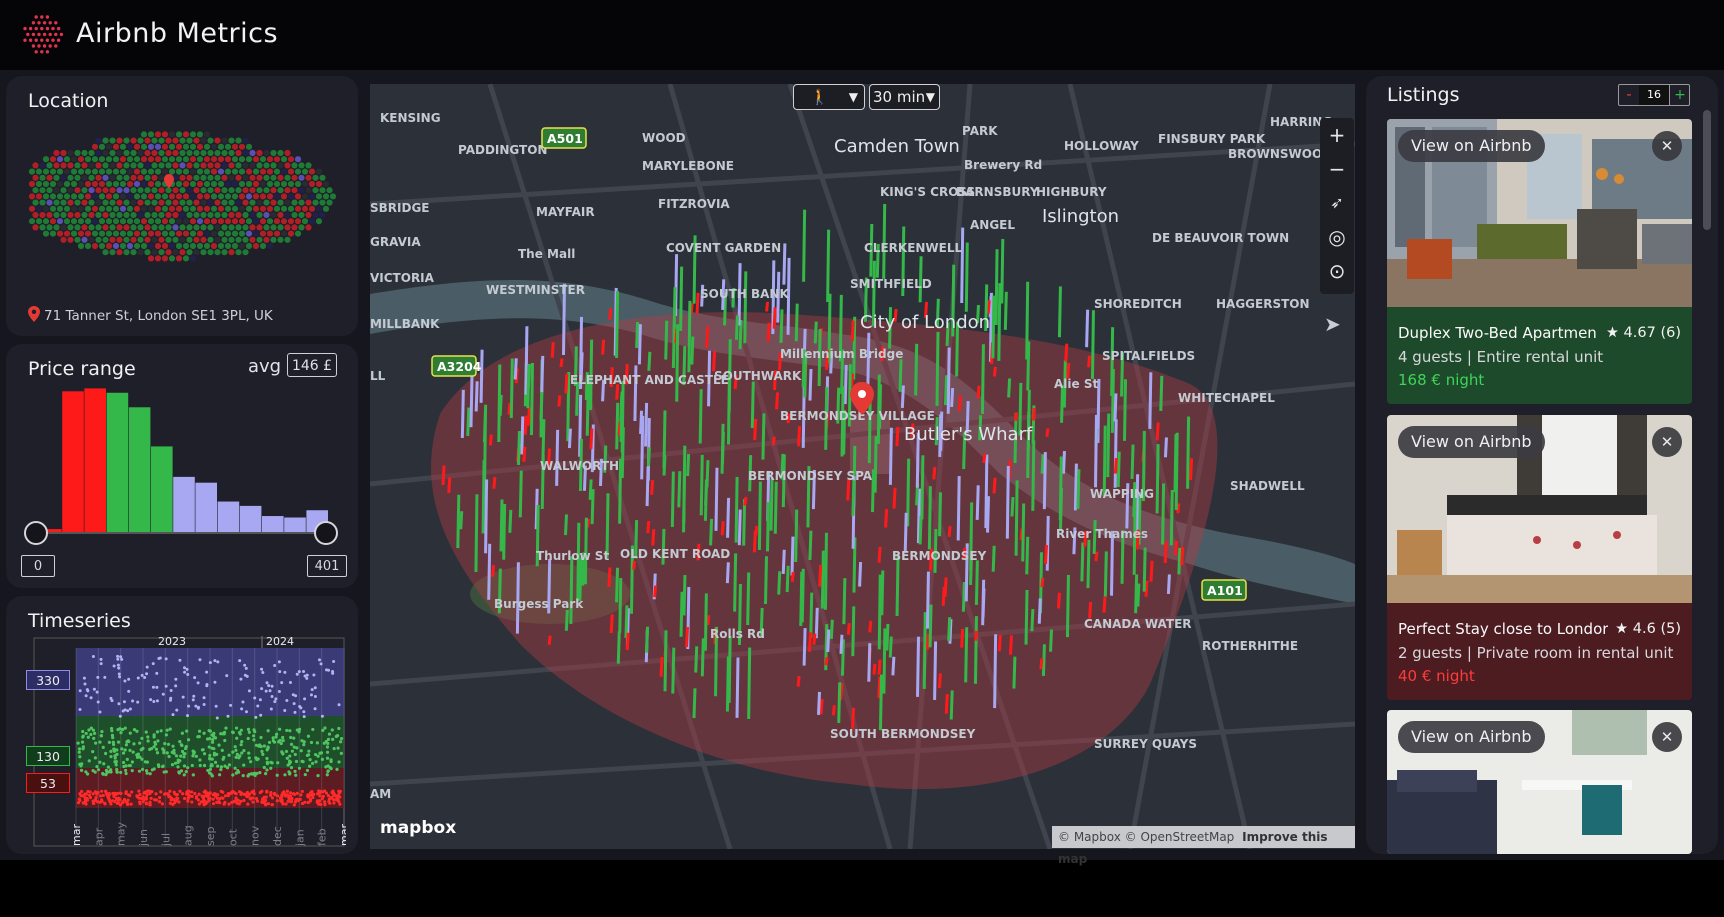  What do you see at coordinates (903, 734) in the screenshot?
I see `map-label: SOUTH BERMONDSEY` at bounding box center [903, 734].